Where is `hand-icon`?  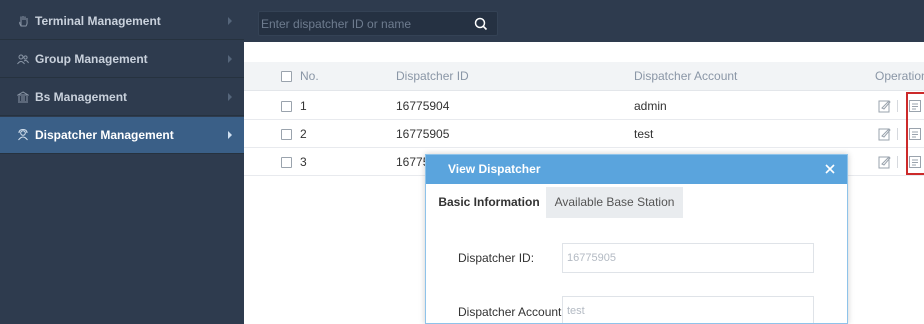 hand-icon is located at coordinates (23, 21).